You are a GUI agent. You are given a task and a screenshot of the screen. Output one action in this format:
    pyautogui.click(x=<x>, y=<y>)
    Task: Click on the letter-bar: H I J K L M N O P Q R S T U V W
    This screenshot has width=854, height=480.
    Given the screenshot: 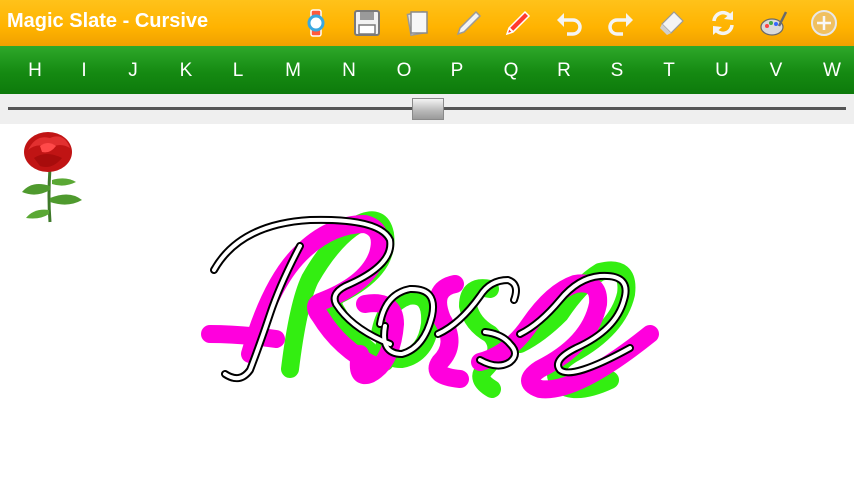 What is the action you would take?
    pyautogui.click(x=427, y=70)
    